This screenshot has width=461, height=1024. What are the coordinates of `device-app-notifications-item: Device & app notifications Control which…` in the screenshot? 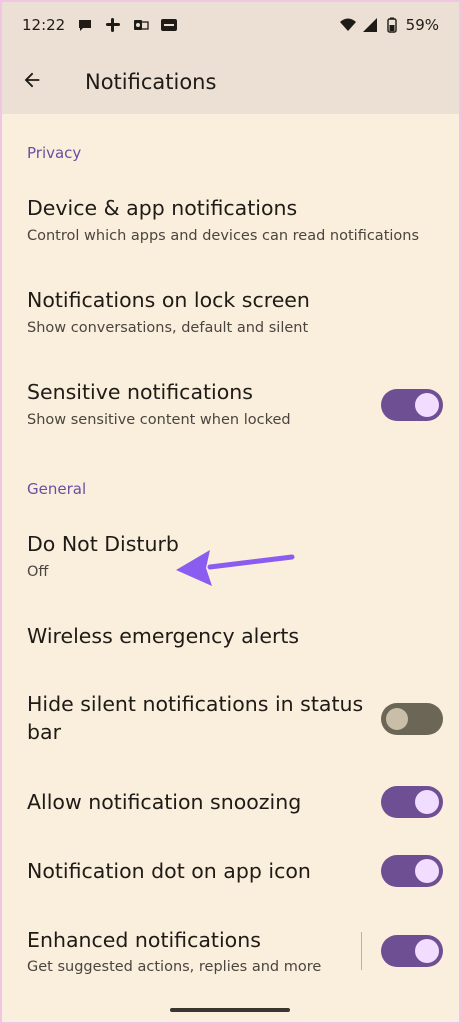 It's located at (230, 226).